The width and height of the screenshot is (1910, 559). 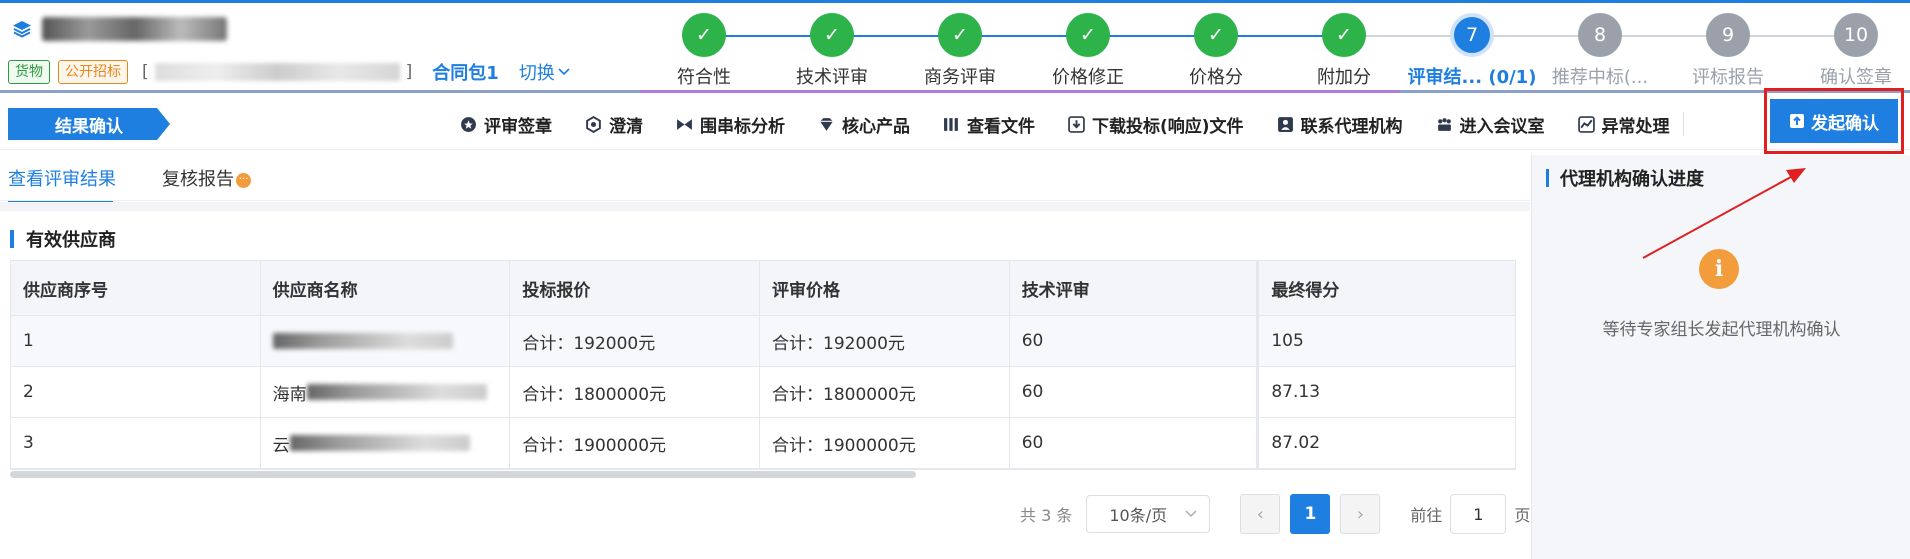 What do you see at coordinates (29, 72) in the screenshot?
I see `tag-goods: 货物` at bounding box center [29, 72].